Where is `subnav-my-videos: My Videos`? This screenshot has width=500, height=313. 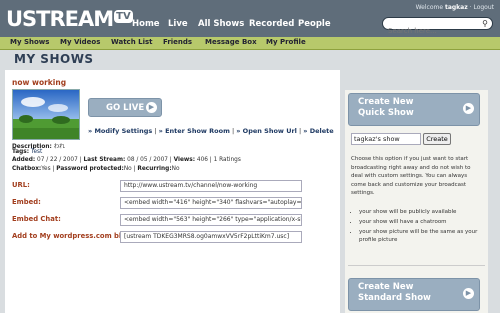
subnav-my-videos: My Videos is located at coordinates (80, 42).